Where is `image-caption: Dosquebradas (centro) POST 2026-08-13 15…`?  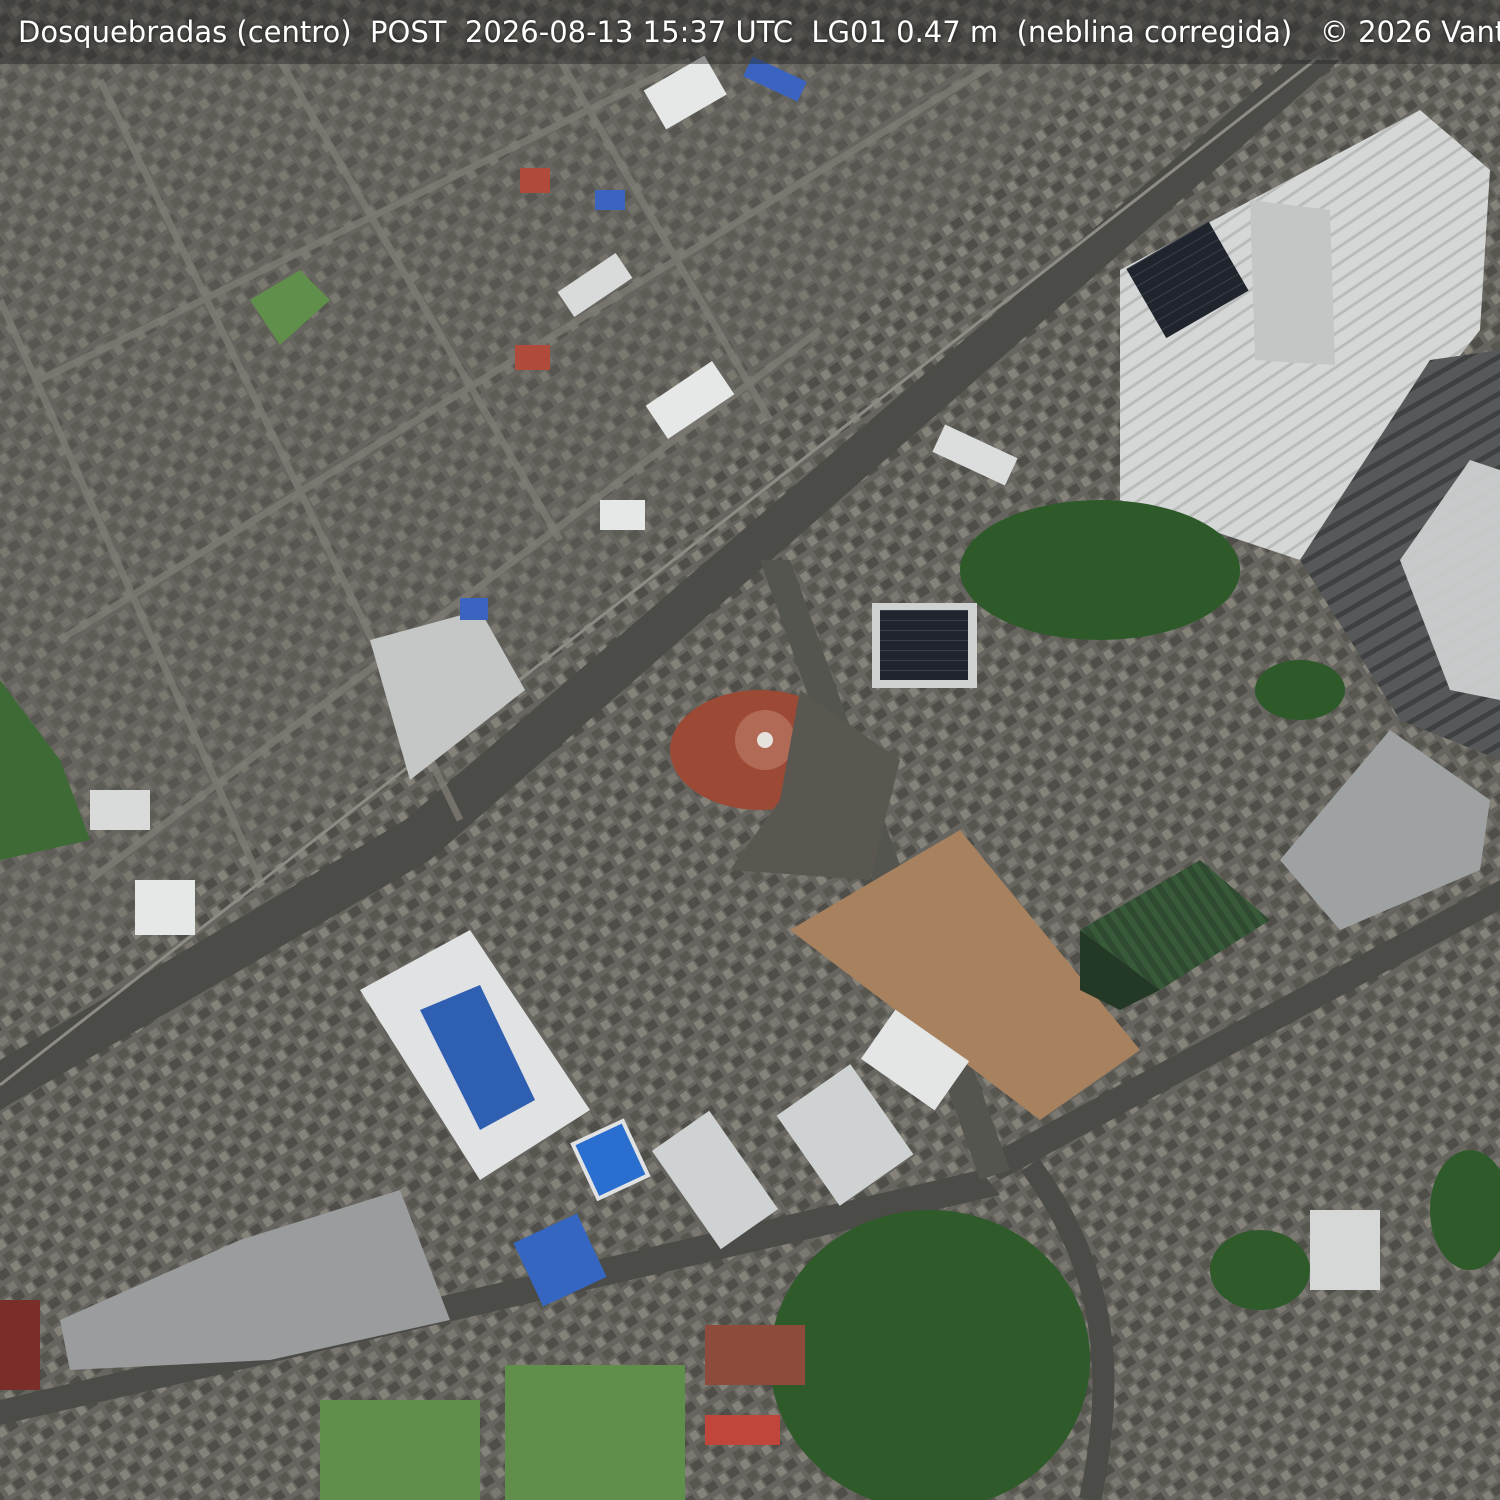 image-caption: Dosquebradas (centro) POST 2026-08-13 15… is located at coordinates (759, 32).